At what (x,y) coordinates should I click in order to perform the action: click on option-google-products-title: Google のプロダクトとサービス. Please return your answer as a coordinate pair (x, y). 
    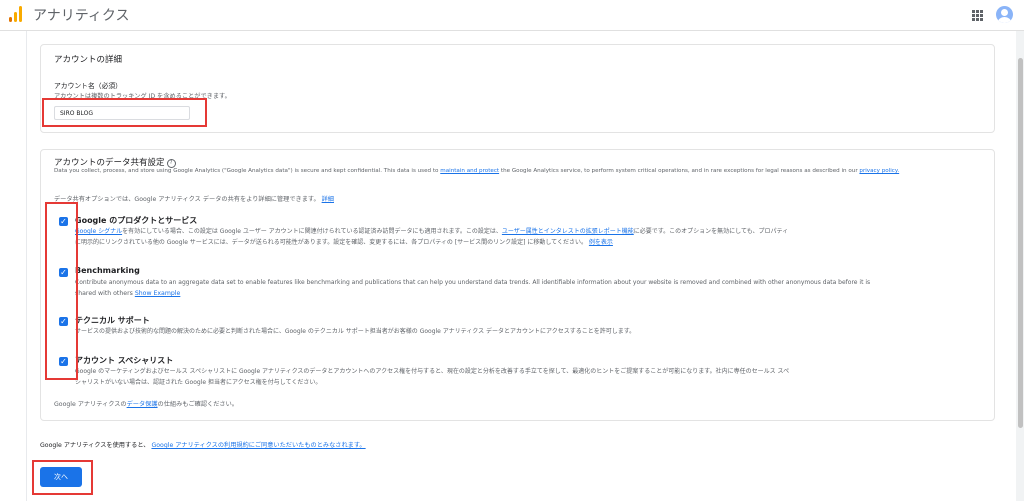
    Looking at the image, I should click on (136, 220).